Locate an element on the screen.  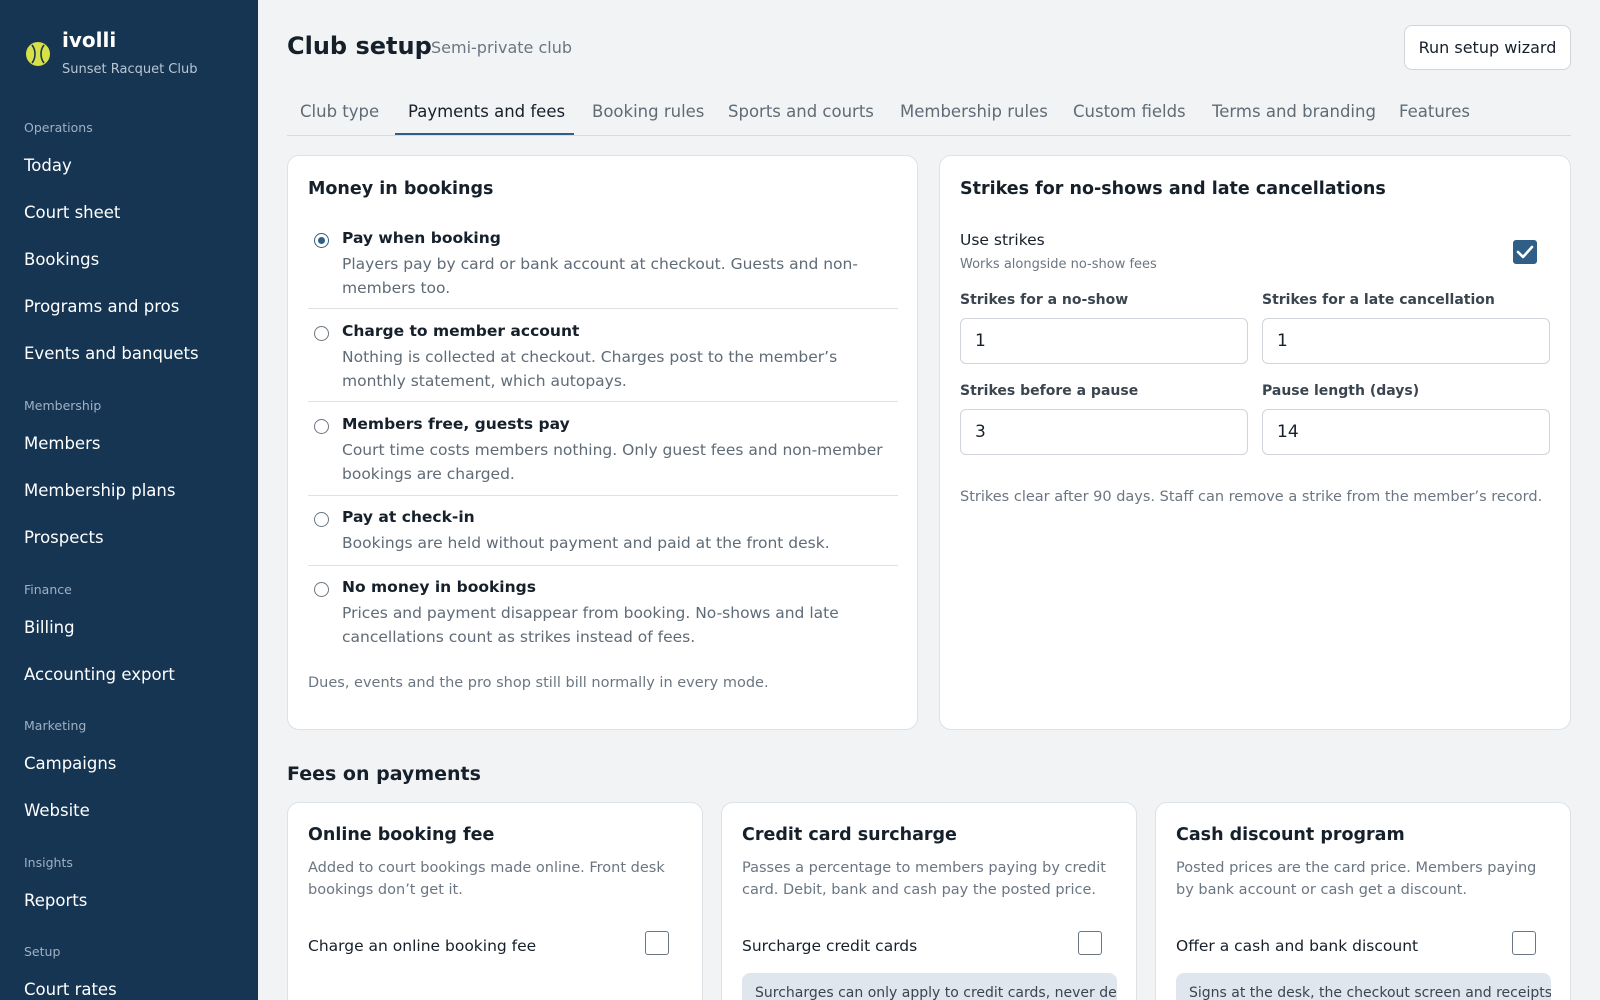
sidebar-item-bookings: Bookings is located at coordinates (61, 259).